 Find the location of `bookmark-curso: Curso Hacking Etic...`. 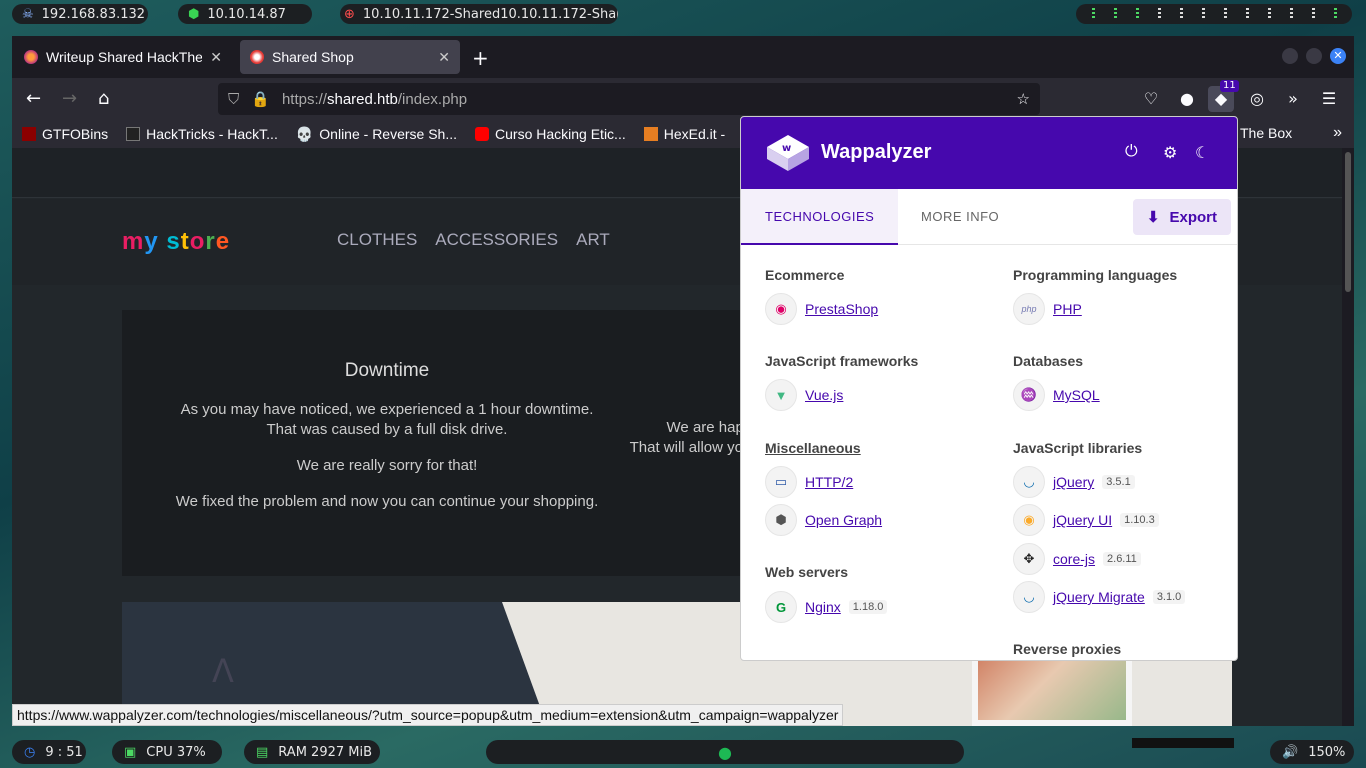

bookmark-curso: Curso Hacking Etic... is located at coordinates (550, 134).